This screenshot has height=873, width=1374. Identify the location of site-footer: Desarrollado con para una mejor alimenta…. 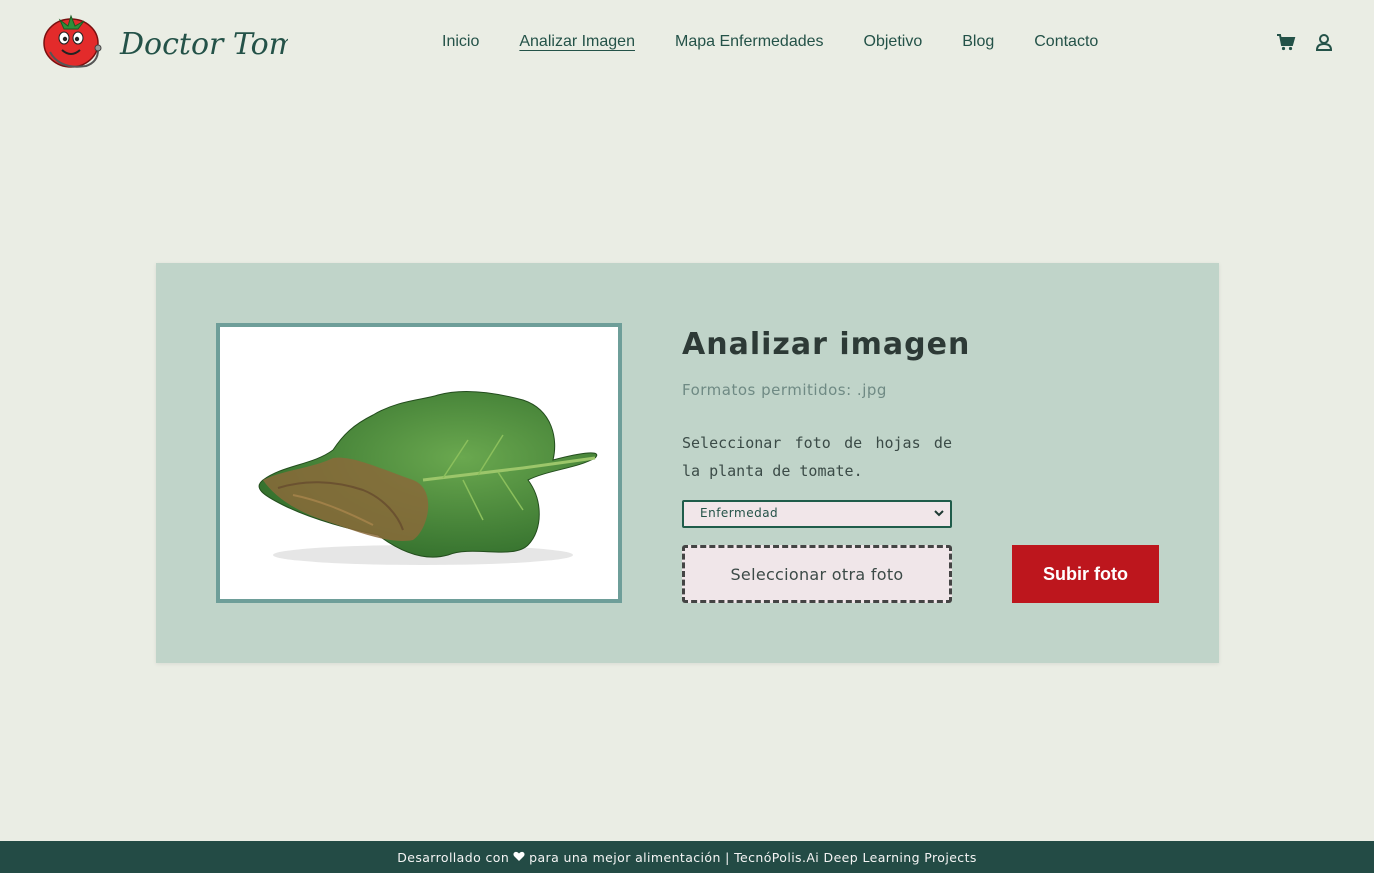
(687, 857).